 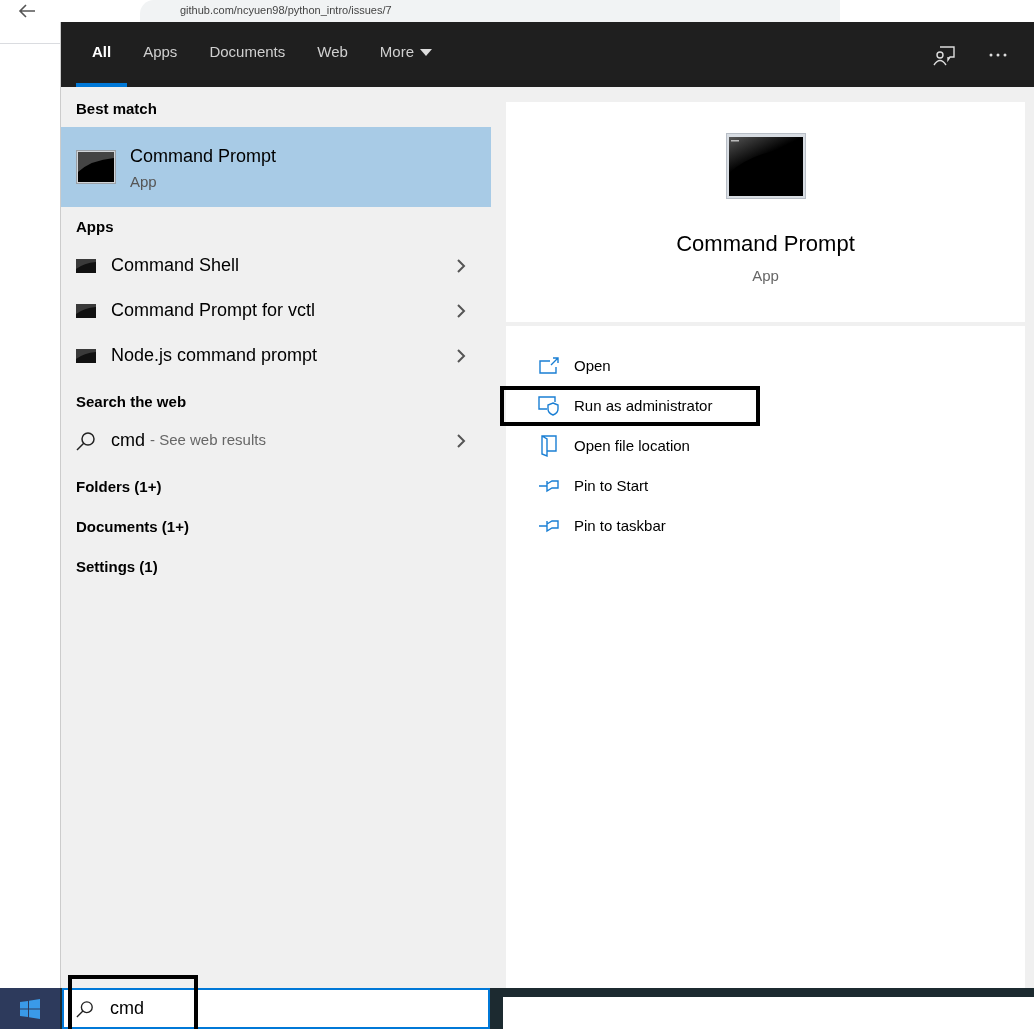 I want to click on result-label: Command Prompt for vctl, so click(x=213, y=310).